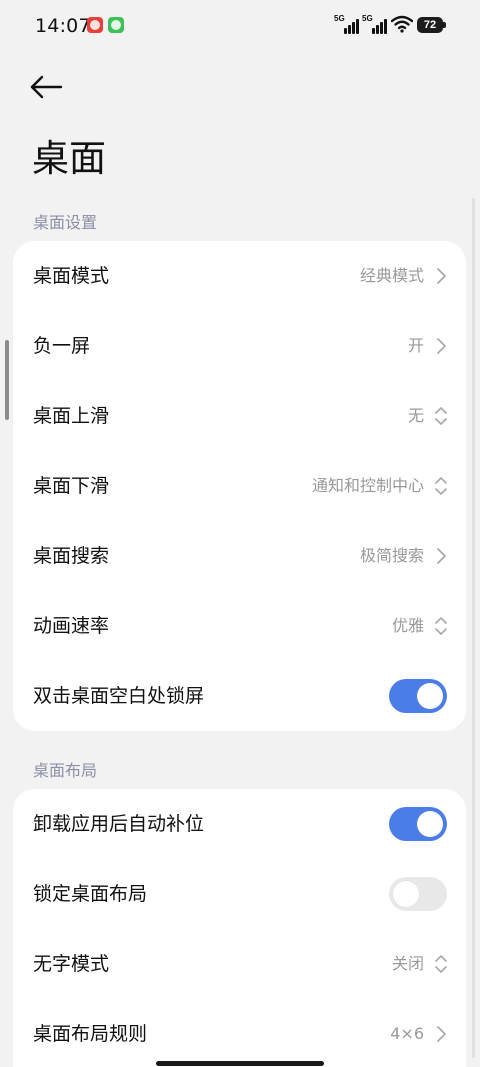  I want to click on row-value: 关闭, so click(407, 963).